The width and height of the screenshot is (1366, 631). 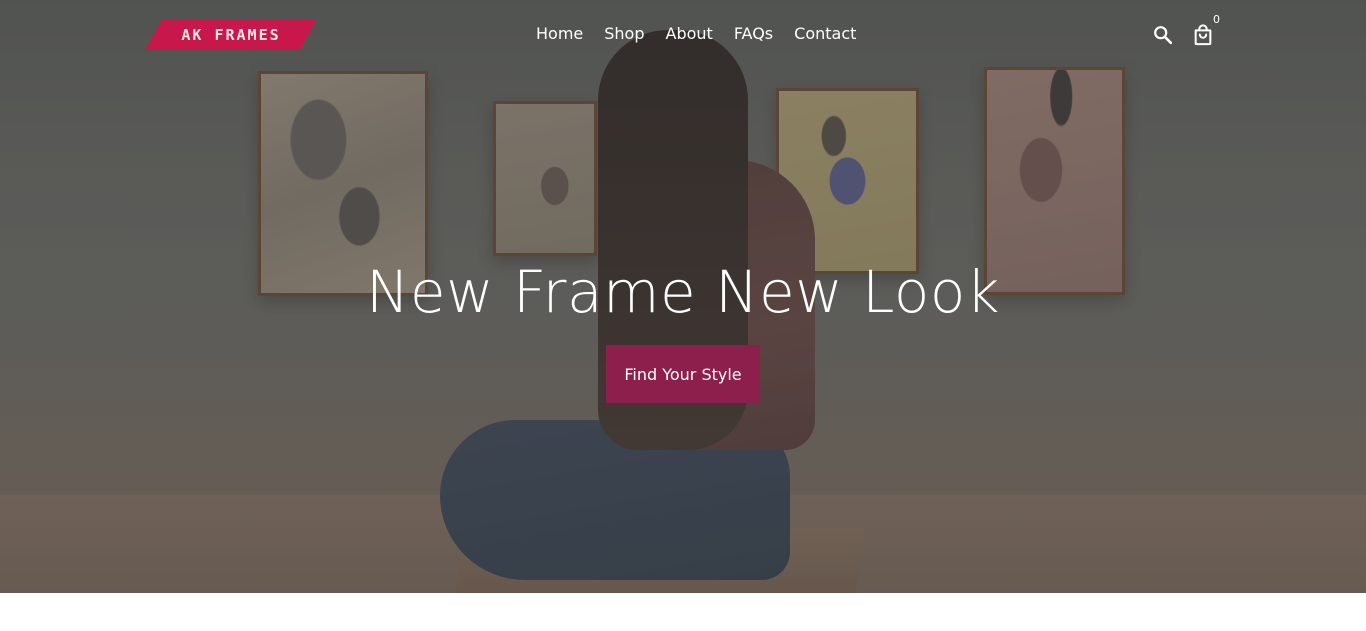 What do you see at coordinates (689, 33) in the screenshot?
I see `nav-about: About` at bounding box center [689, 33].